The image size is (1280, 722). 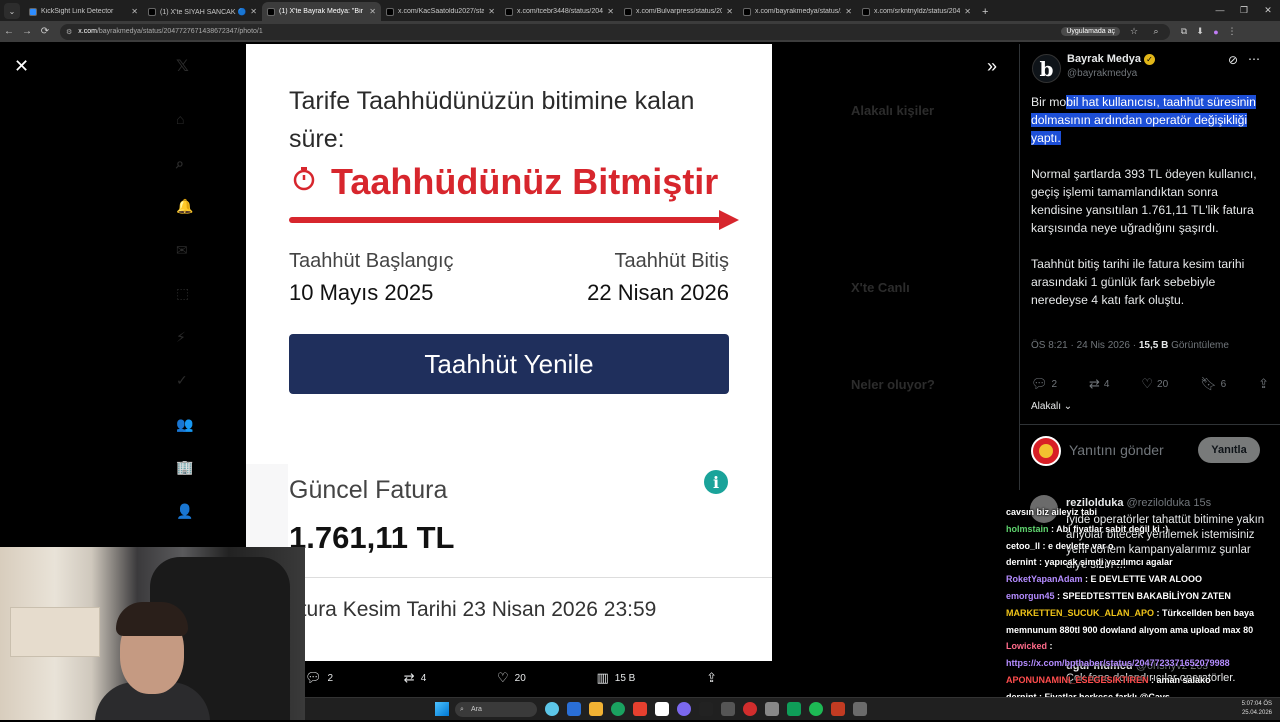 I want to click on reply-input: Yanıtını gönder, so click(x=1116, y=450).